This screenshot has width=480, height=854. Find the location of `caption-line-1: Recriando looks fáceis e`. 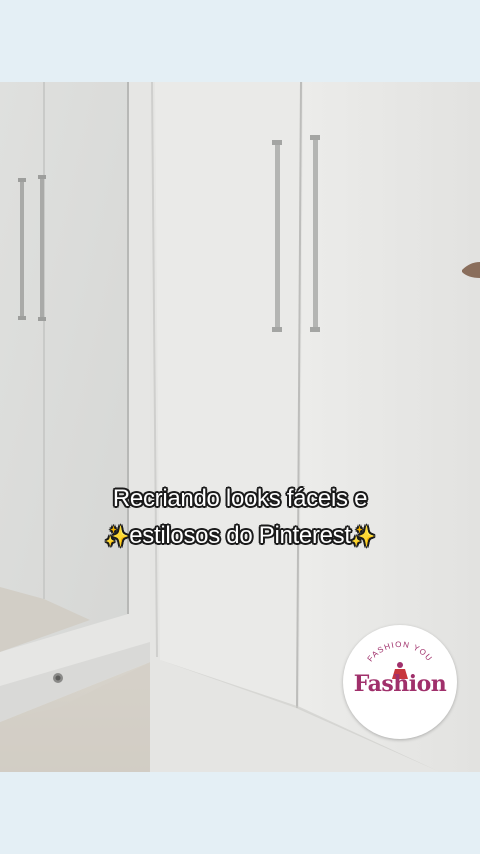

caption-line-1: Recriando looks fáceis e is located at coordinates (240, 498).